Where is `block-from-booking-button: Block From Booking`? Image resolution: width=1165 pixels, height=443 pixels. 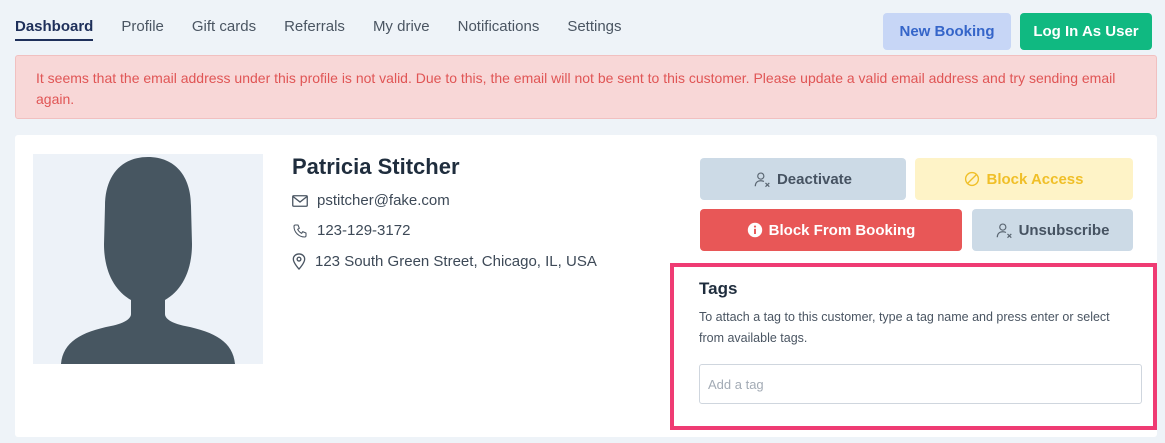
block-from-booking-button: Block From Booking is located at coordinates (831, 230).